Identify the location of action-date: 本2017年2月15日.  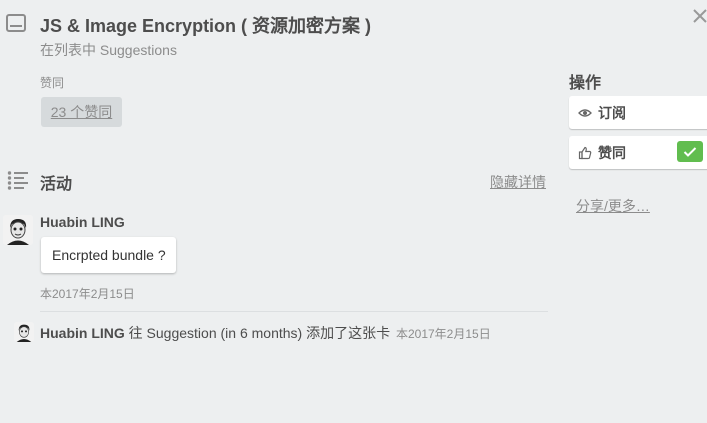
(443, 334).